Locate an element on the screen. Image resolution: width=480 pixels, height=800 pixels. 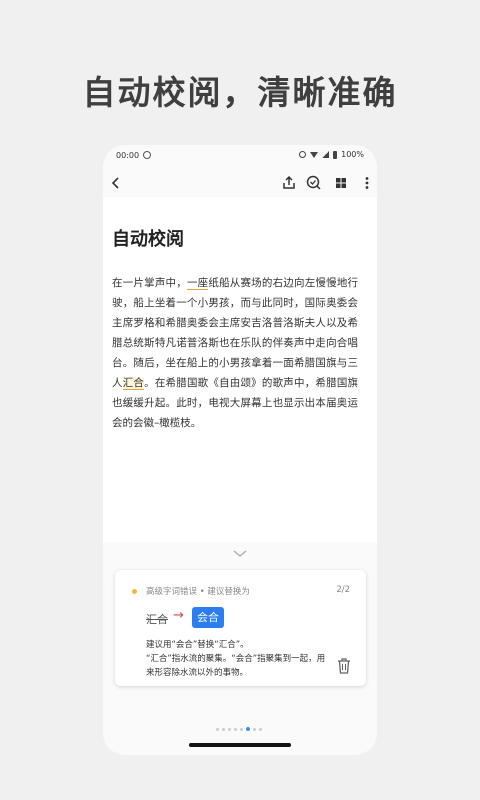
original-word: 汇合 is located at coordinates (157, 619).